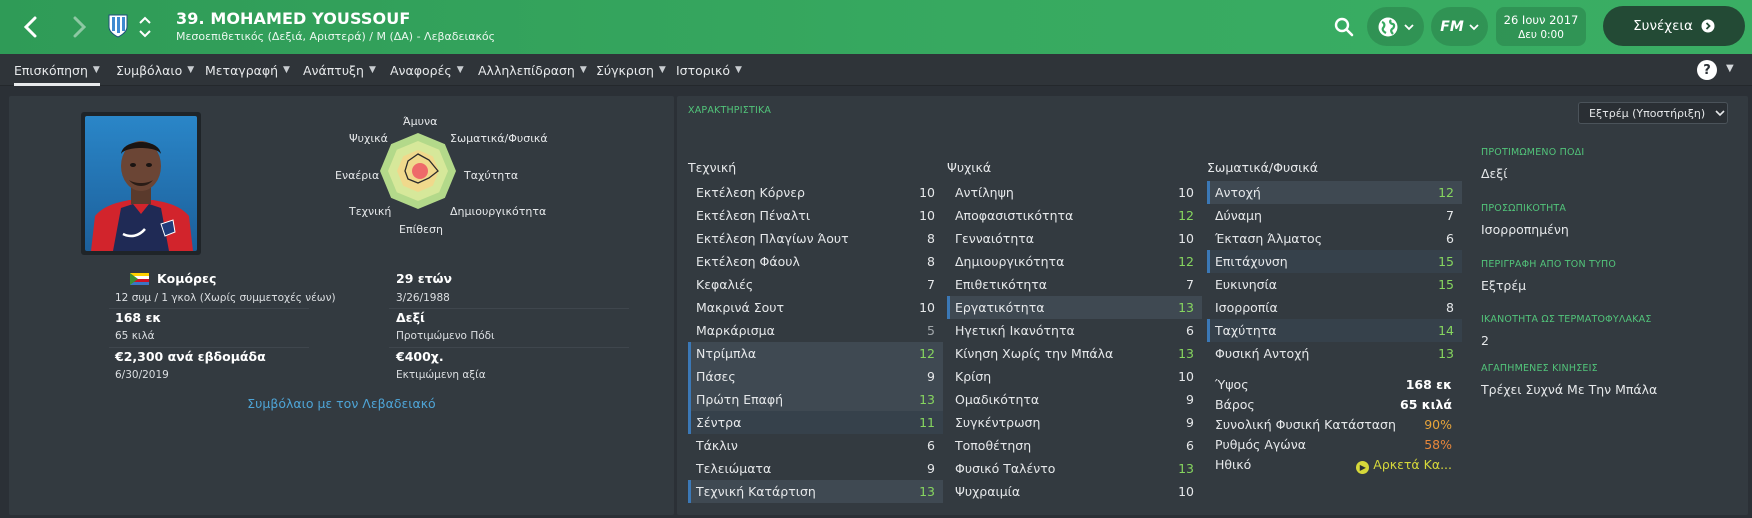 The height and width of the screenshot is (518, 1752). Describe the element at coordinates (57, 70) in the screenshot. I see `tab-overview: Επισκόπηση ▼` at that location.